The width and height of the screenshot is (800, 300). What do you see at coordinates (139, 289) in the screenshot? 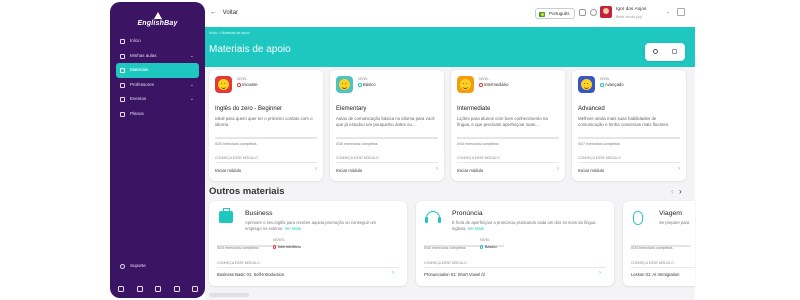
I see `instagram-icon` at bounding box center [139, 289].